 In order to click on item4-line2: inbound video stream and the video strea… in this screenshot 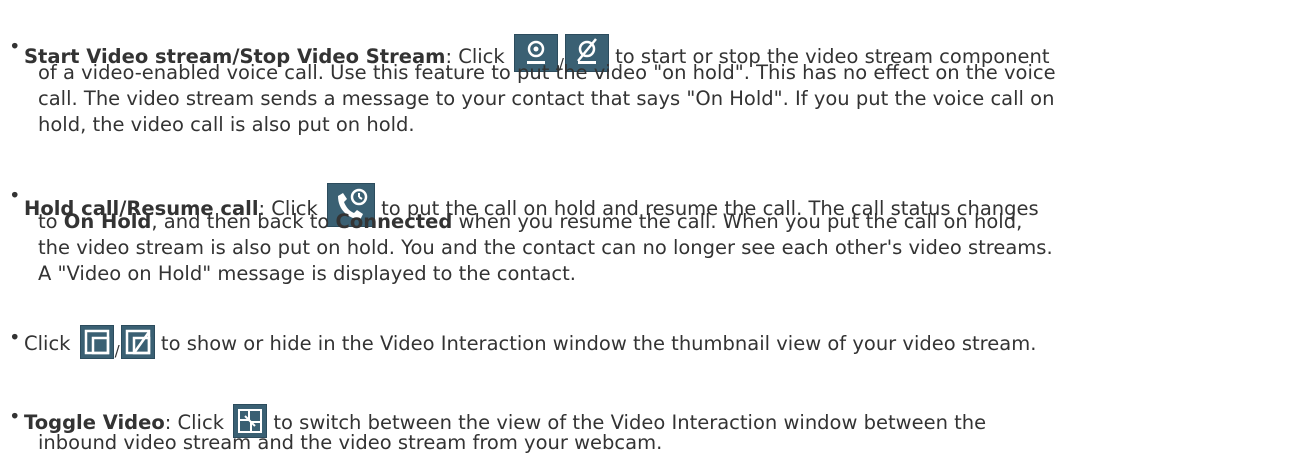, I will do `click(350, 442)`.